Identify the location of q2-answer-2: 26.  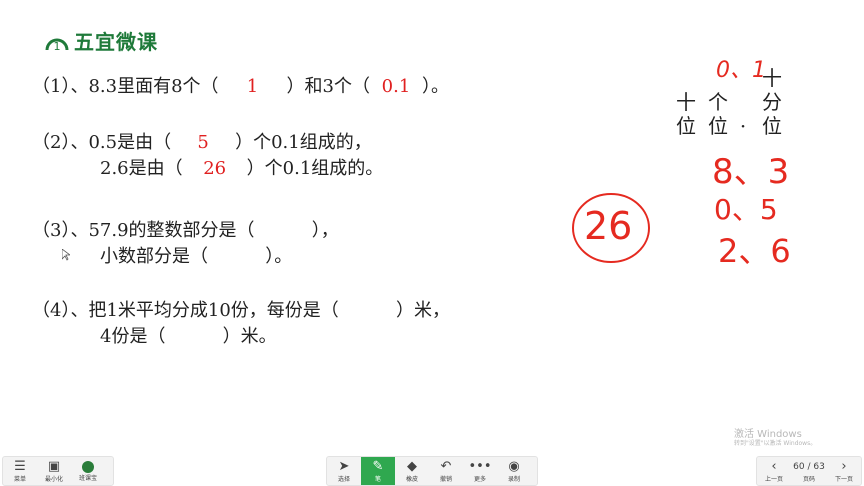
(215, 168).